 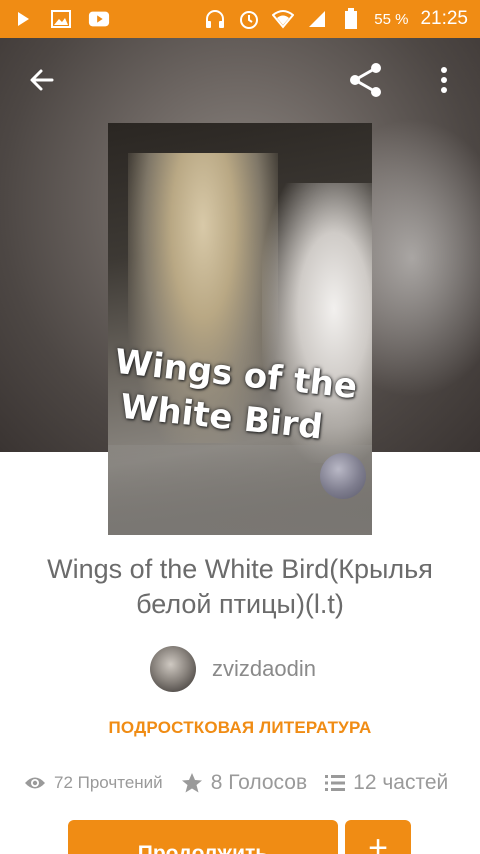 What do you see at coordinates (99, 19) in the screenshot?
I see `youtube-icon` at bounding box center [99, 19].